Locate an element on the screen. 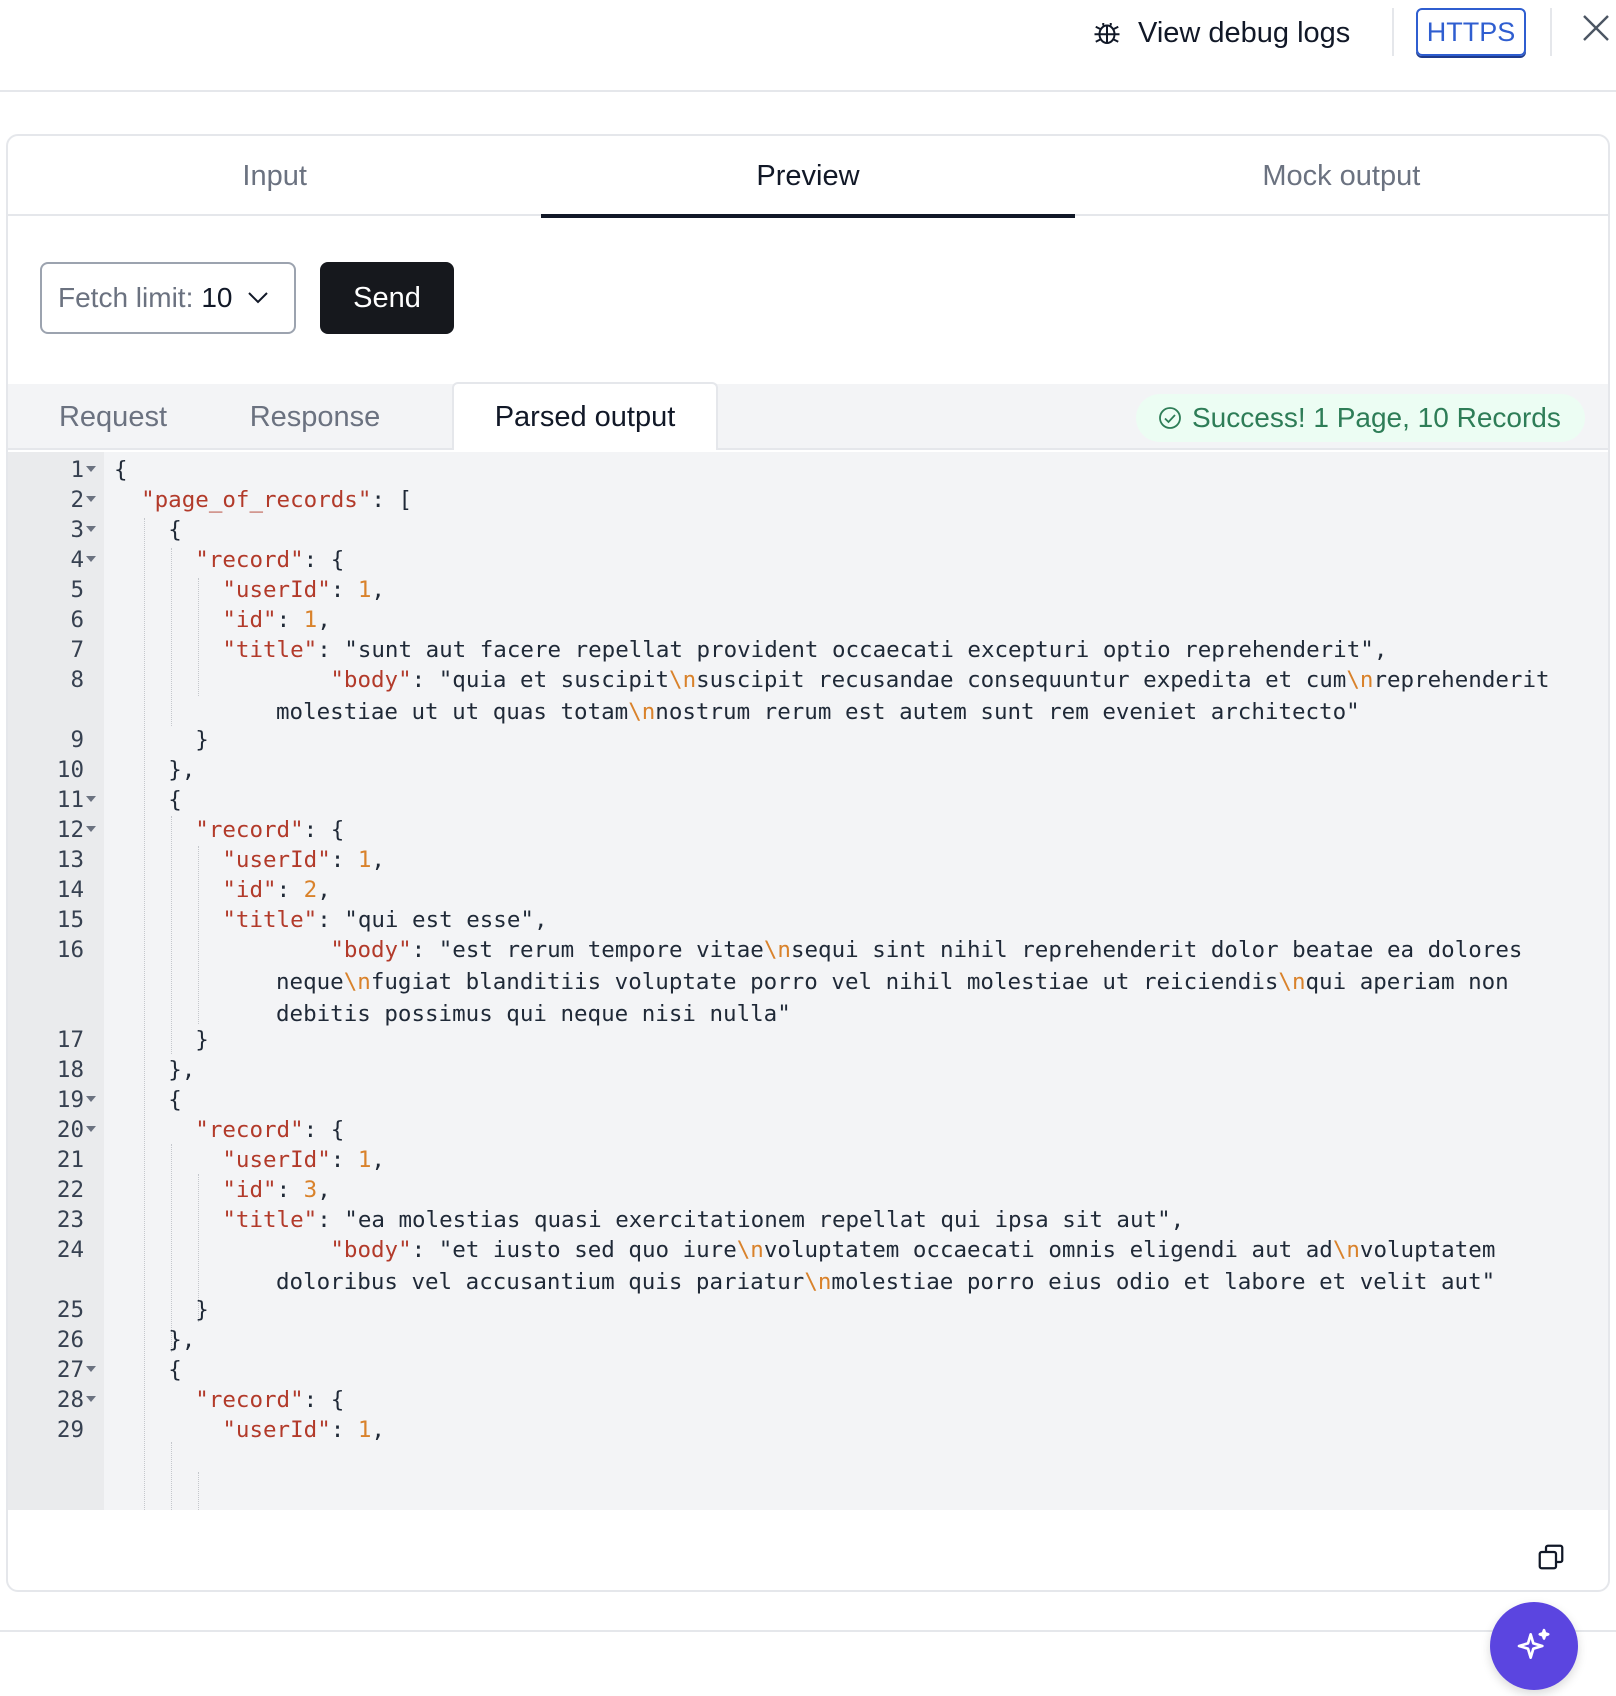 The image size is (1616, 1696). fetch-limit-select: Fetch limit: 10 is located at coordinates (168, 298).